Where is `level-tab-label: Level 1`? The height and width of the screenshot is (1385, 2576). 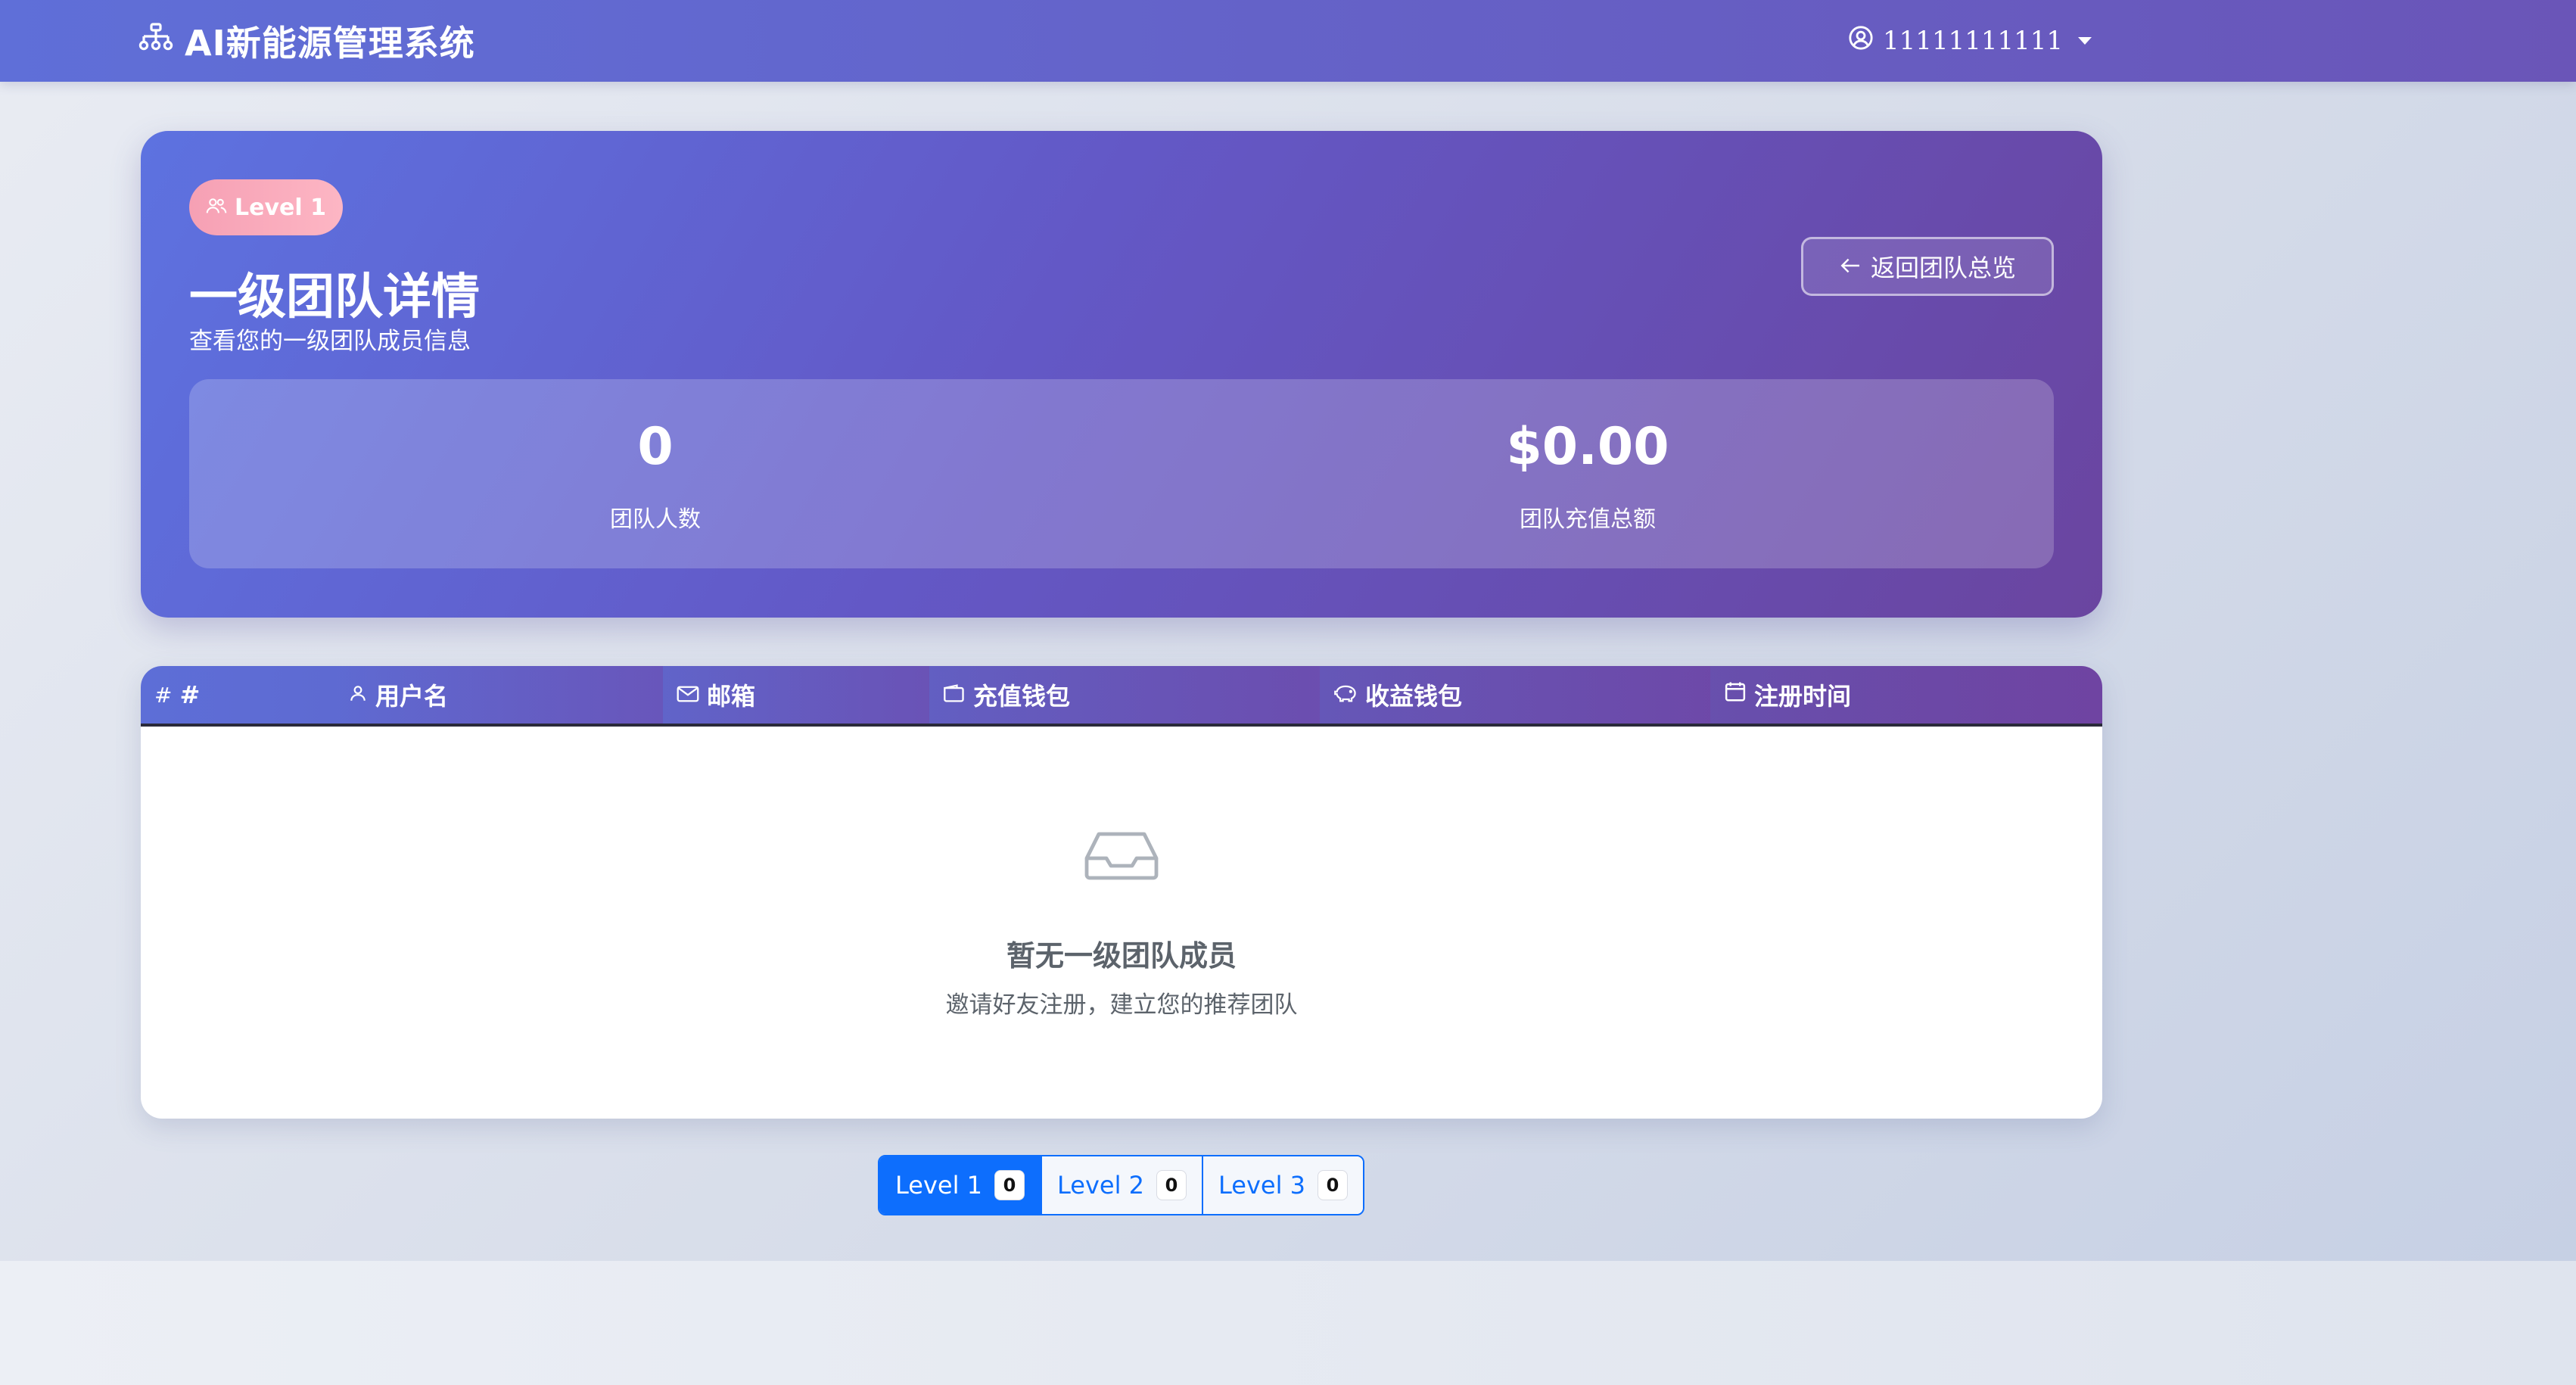
level-tab-label: Level 1 is located at coordinates (938, 1185).